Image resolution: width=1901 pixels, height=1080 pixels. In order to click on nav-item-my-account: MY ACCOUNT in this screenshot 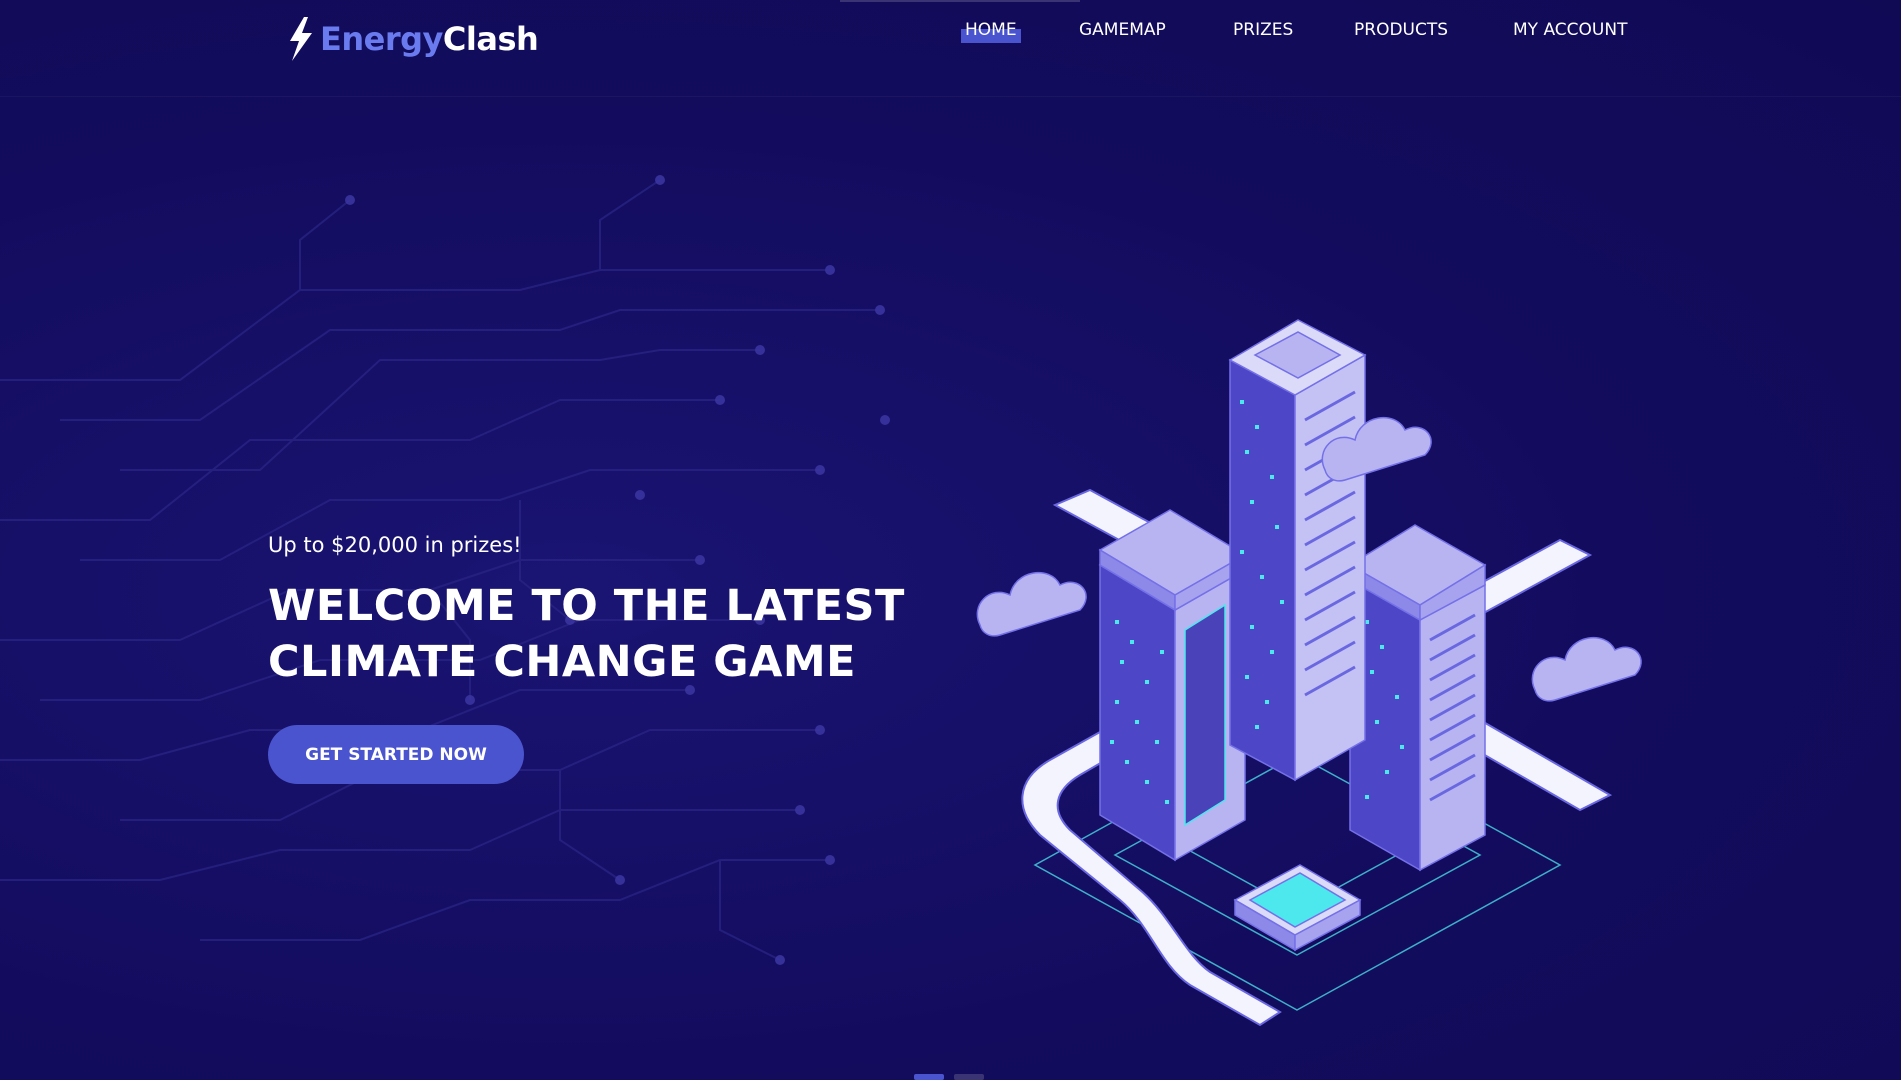, I will do `click(1570, 30)`.